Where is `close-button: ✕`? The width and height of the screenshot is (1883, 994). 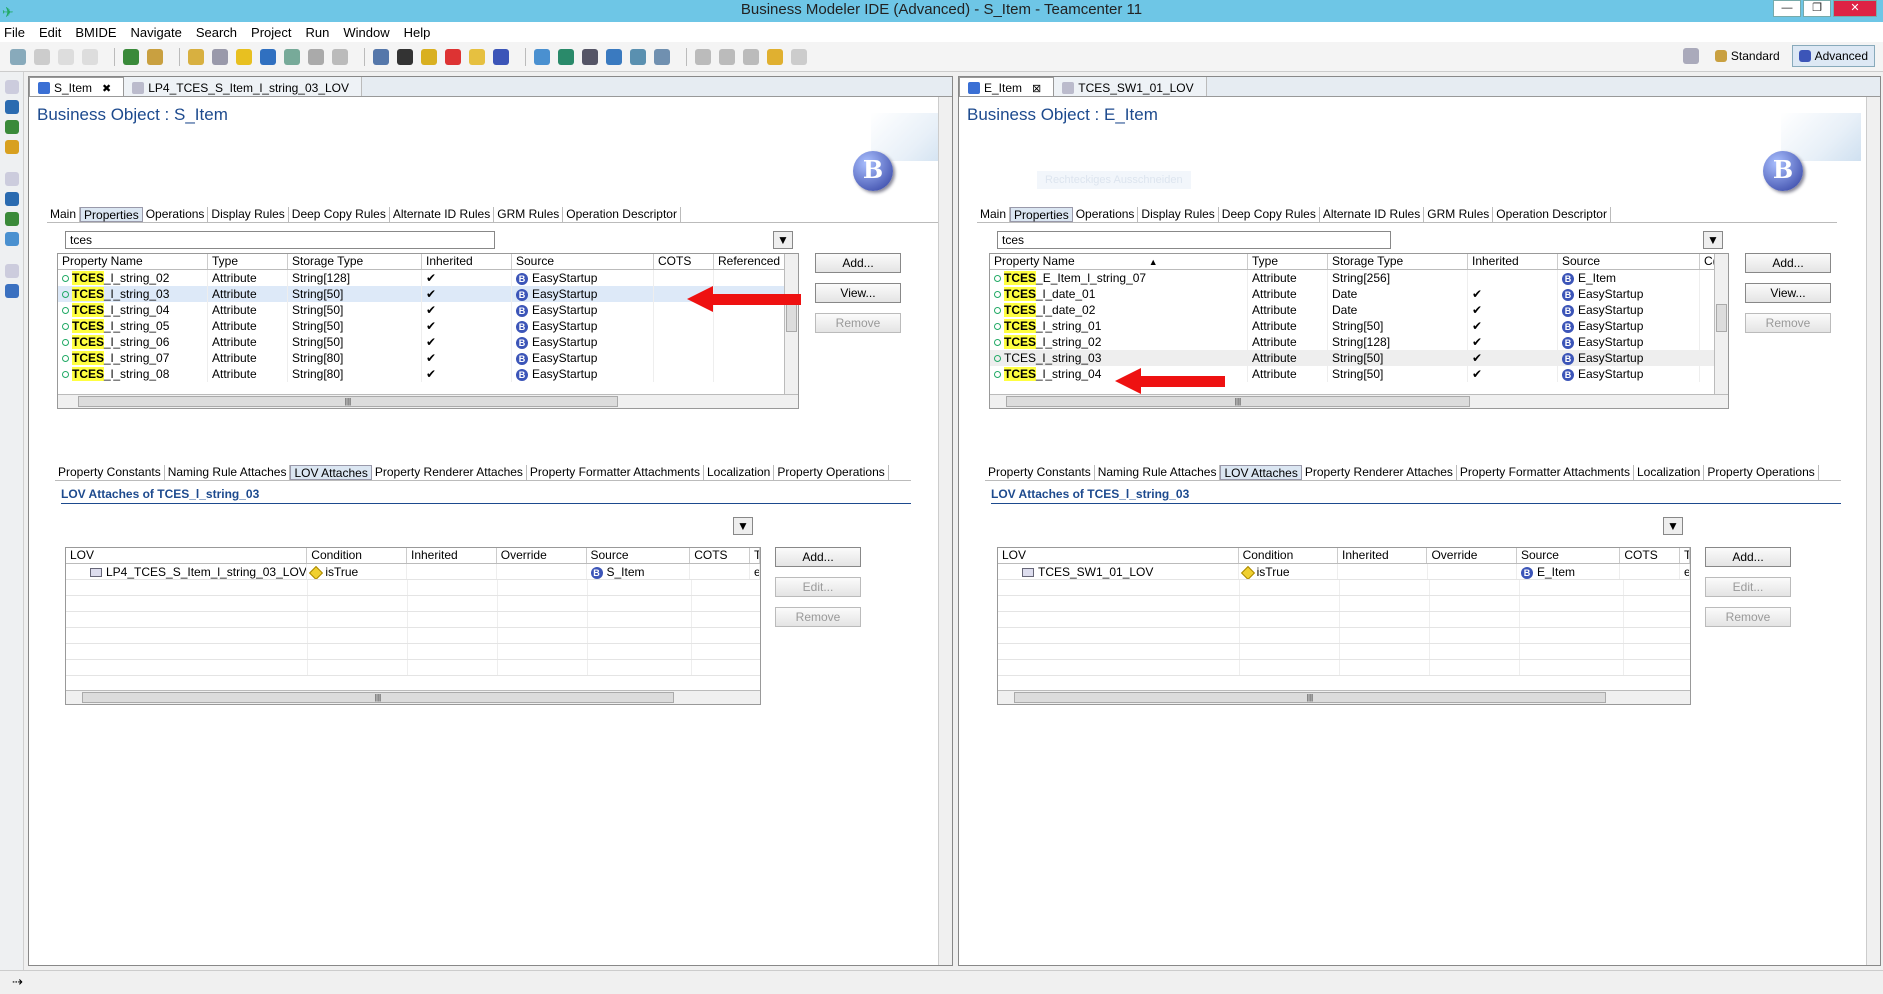
close-button: ✕ is located at coordinates (1855, 8).